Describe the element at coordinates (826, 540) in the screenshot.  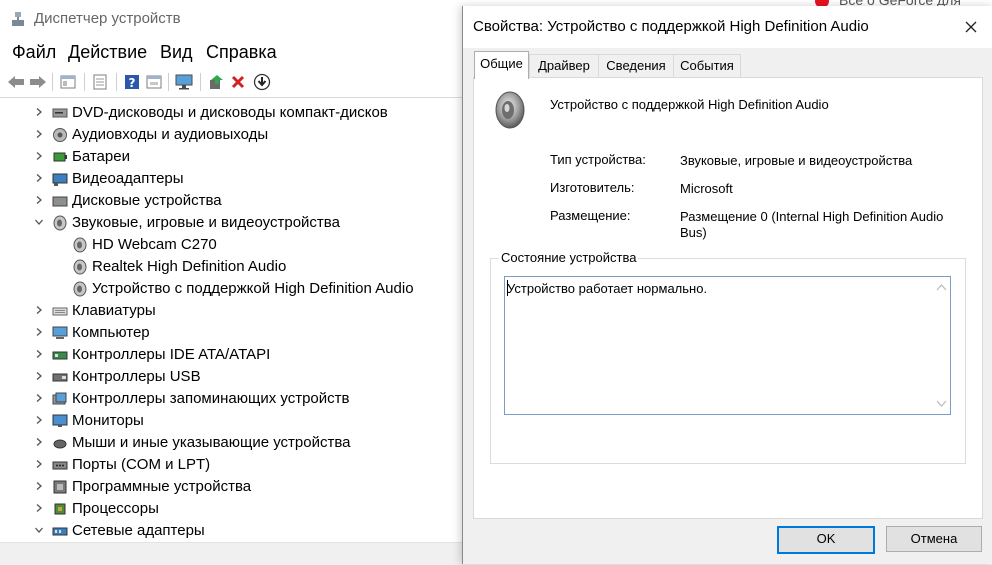
I see `ok-button: OK` at that location.